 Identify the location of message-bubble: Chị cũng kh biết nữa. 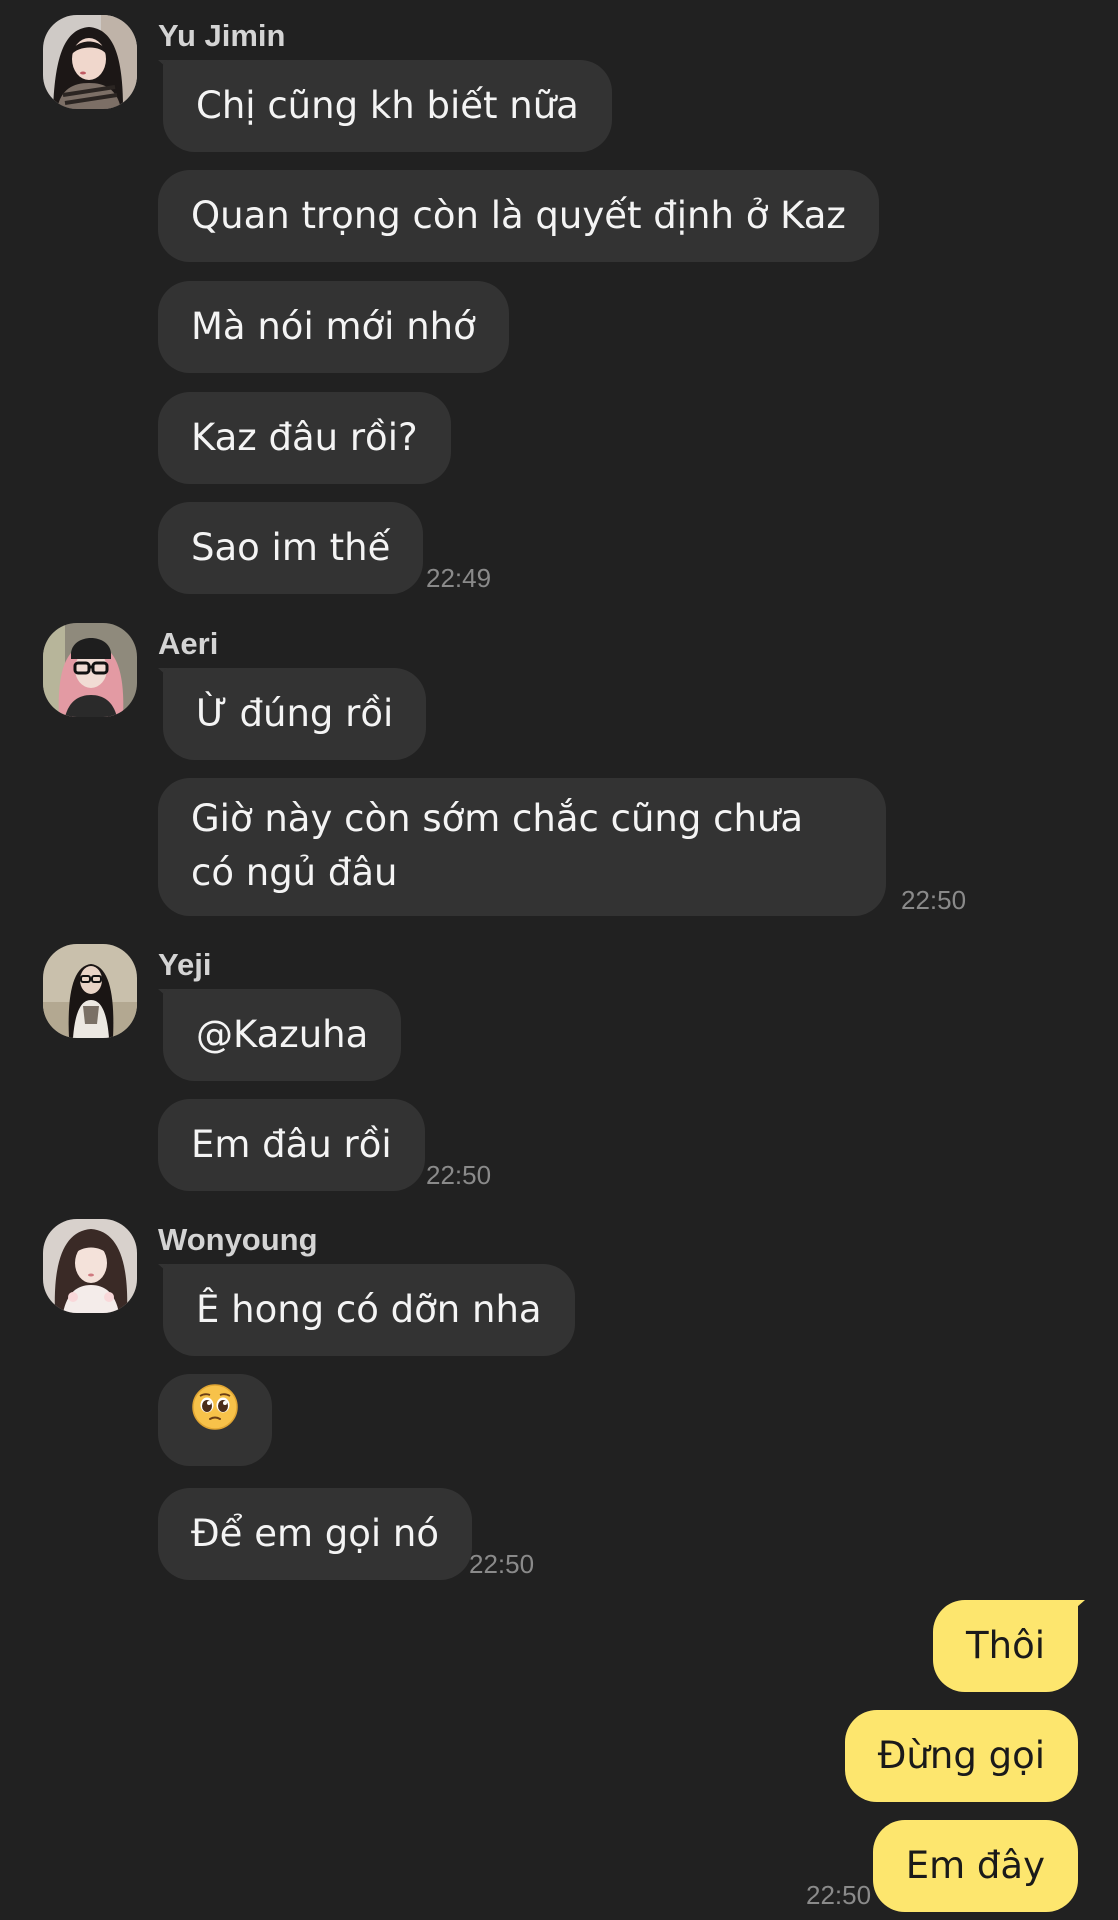
(387, 106).